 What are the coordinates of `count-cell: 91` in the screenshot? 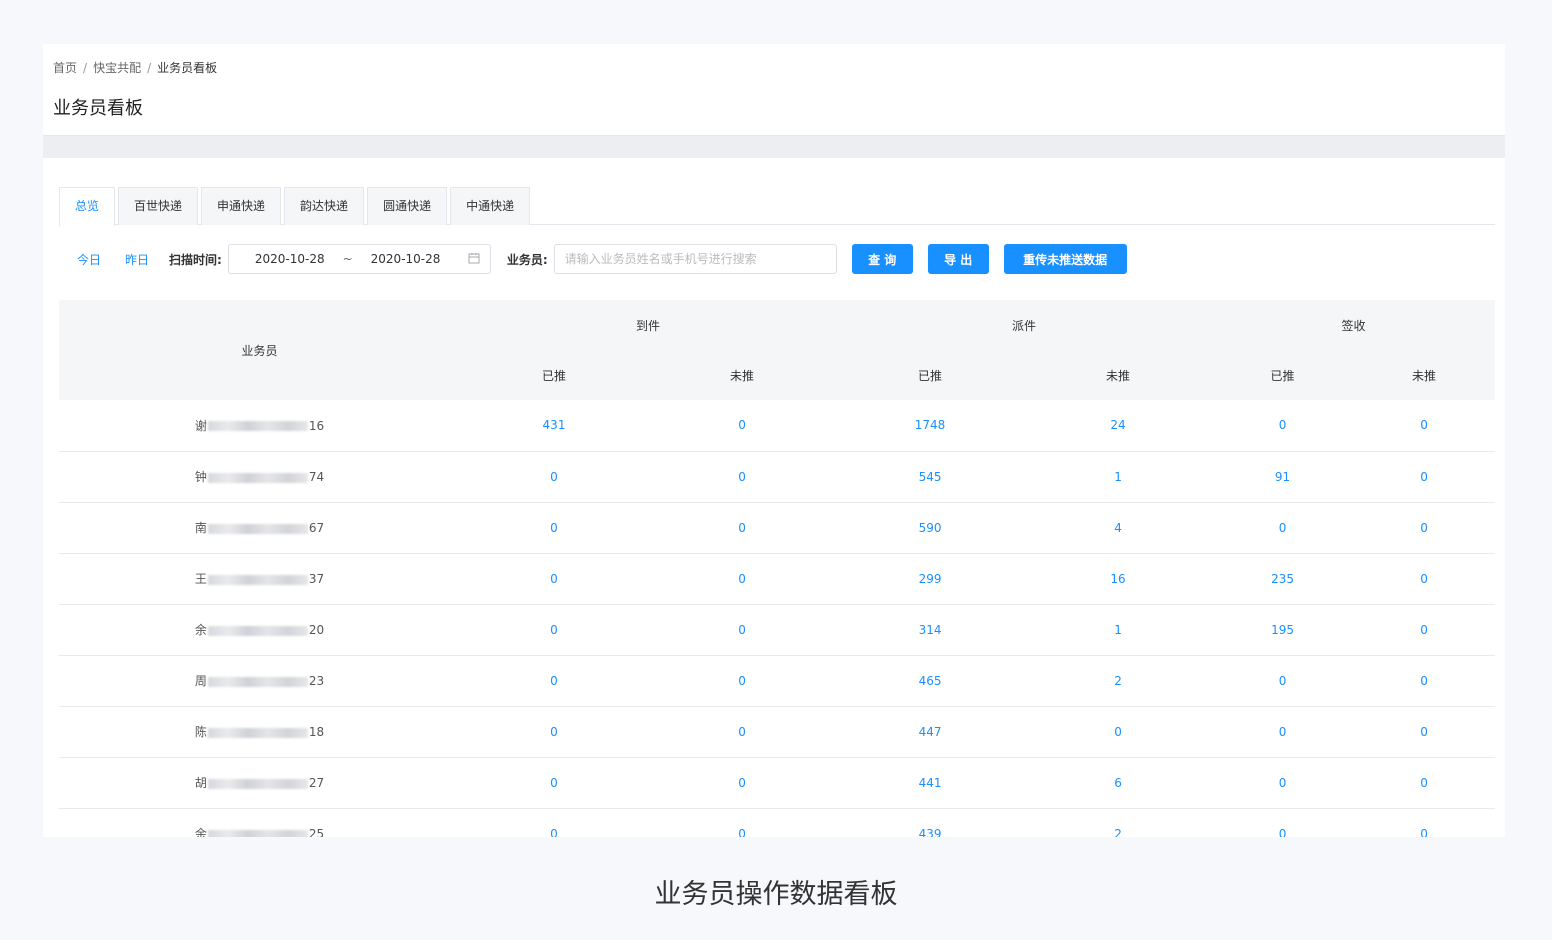 It's located at (1283, 477).